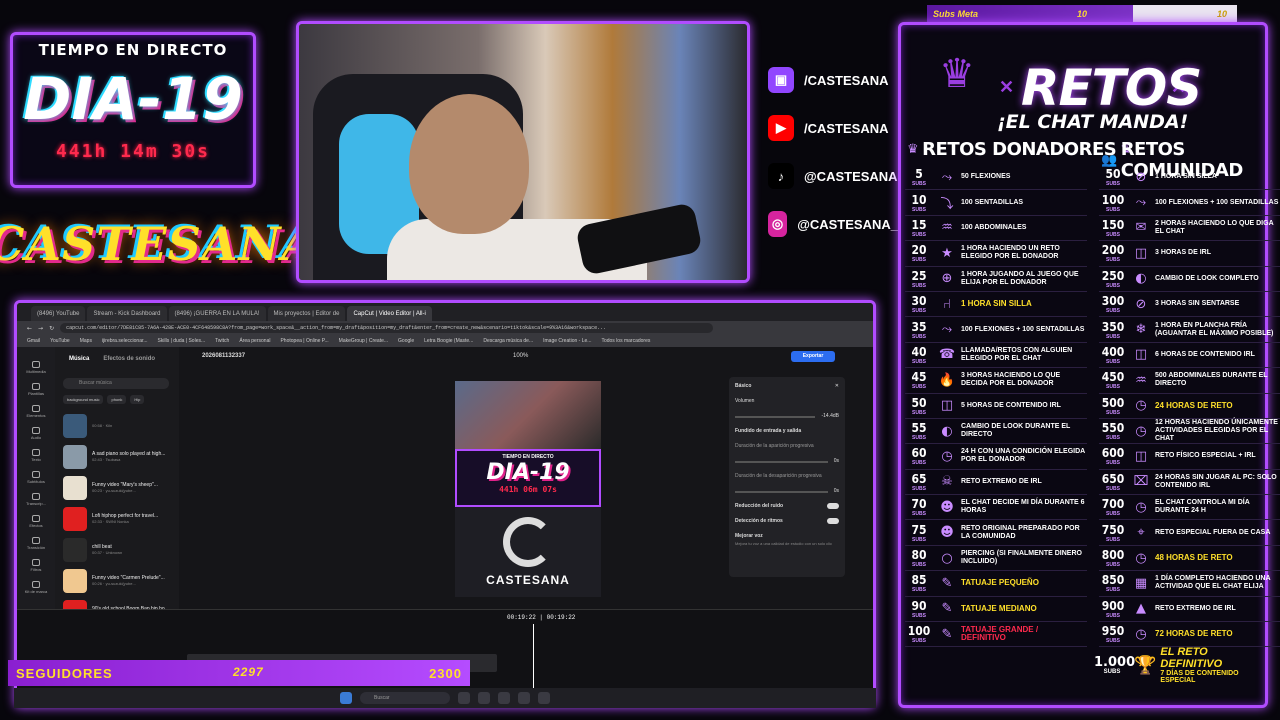  What do you see at coordinates (116, 383) in the screenshot?
I see `music-search-input: Buscar música` at bounding box center [116, 383].